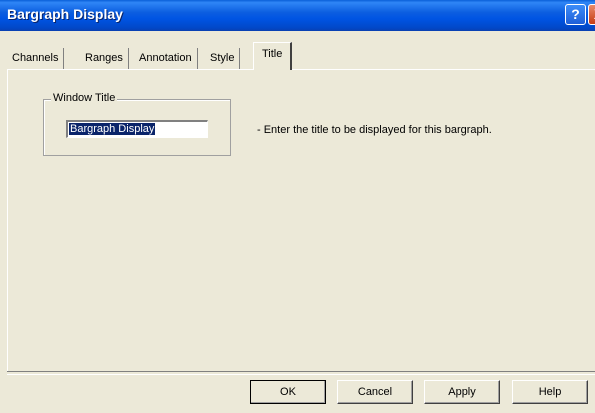 The width and height of the screenshot is (595, 413). Describe the element at coordinates (65, 14) in the screenshot. I see `window-title: Bargraph Display` at that location.